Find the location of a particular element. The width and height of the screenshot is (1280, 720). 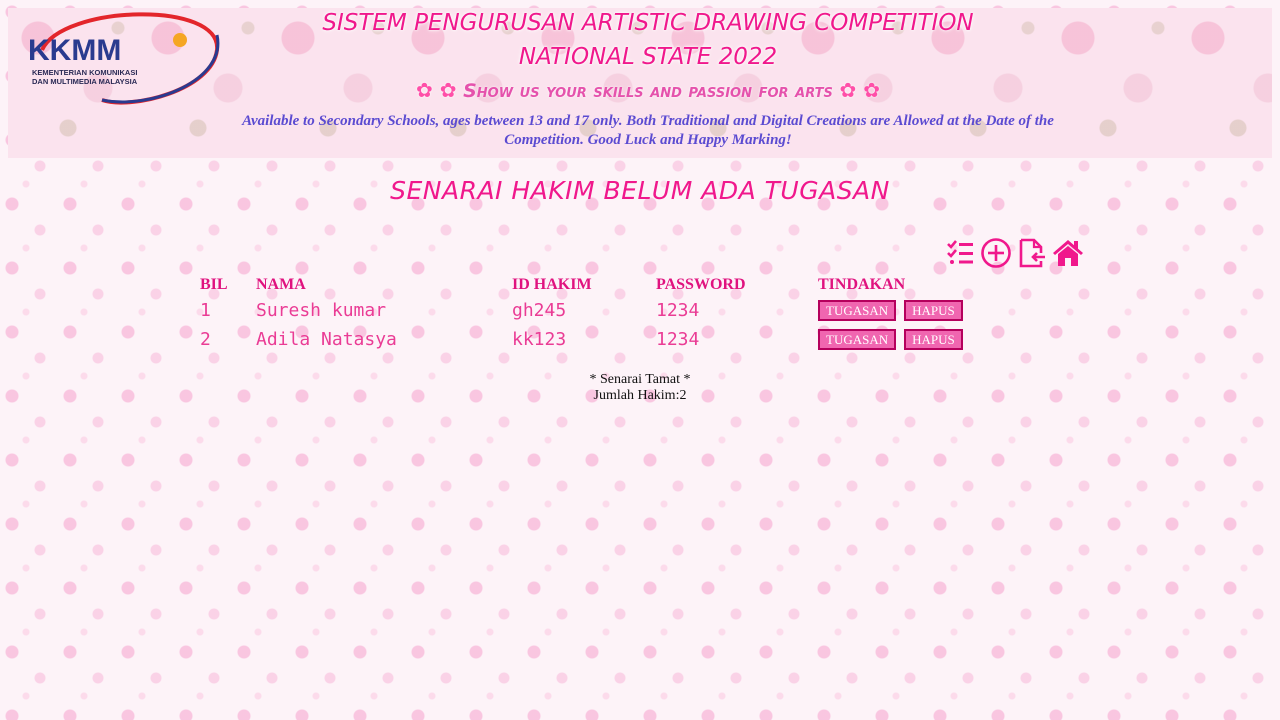

column-header-nama: NAMA is located at coordinates (281, 284).